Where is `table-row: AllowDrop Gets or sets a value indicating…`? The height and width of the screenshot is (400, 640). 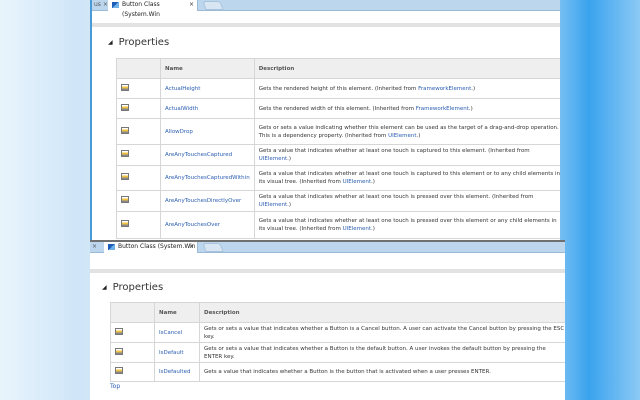
table-row: AllowDrop Gets or sets a value indicating… is located at coordinates (338, 131).